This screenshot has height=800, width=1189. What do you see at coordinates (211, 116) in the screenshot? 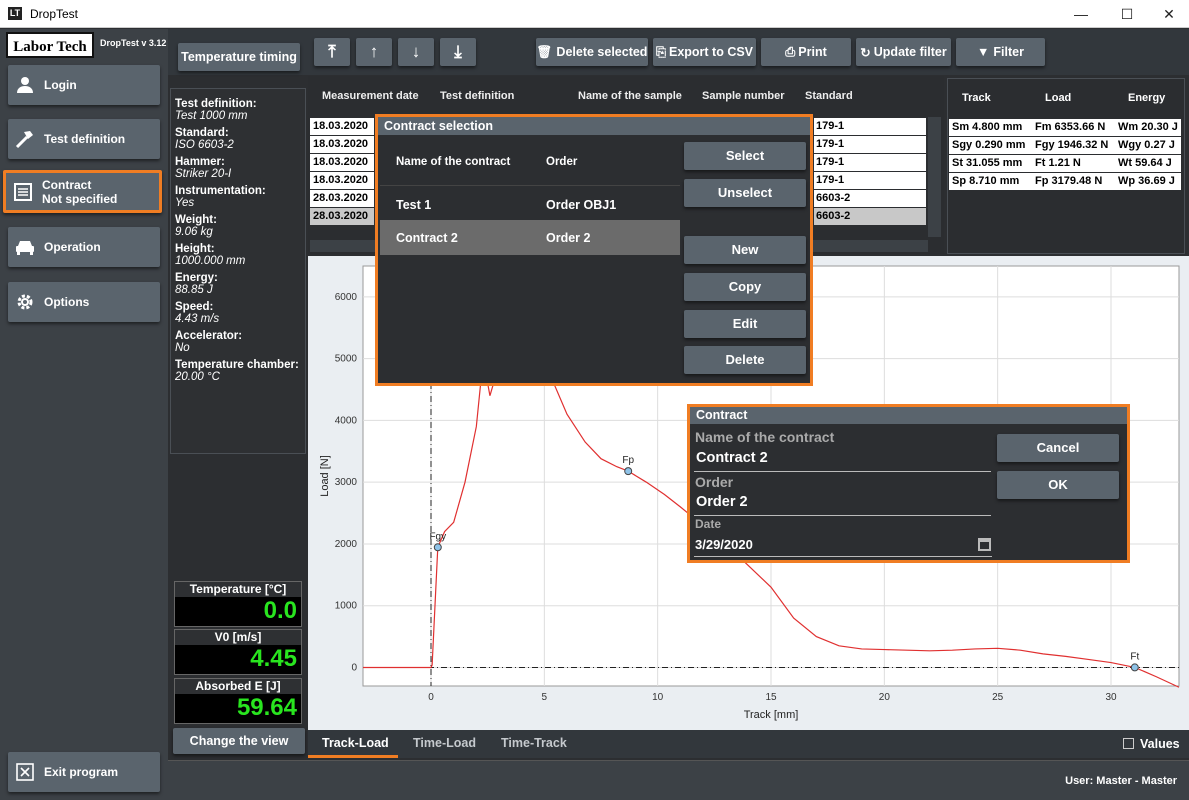
I see `test-definition-value: Test 1000 mm` at bounding box center [211, 116].